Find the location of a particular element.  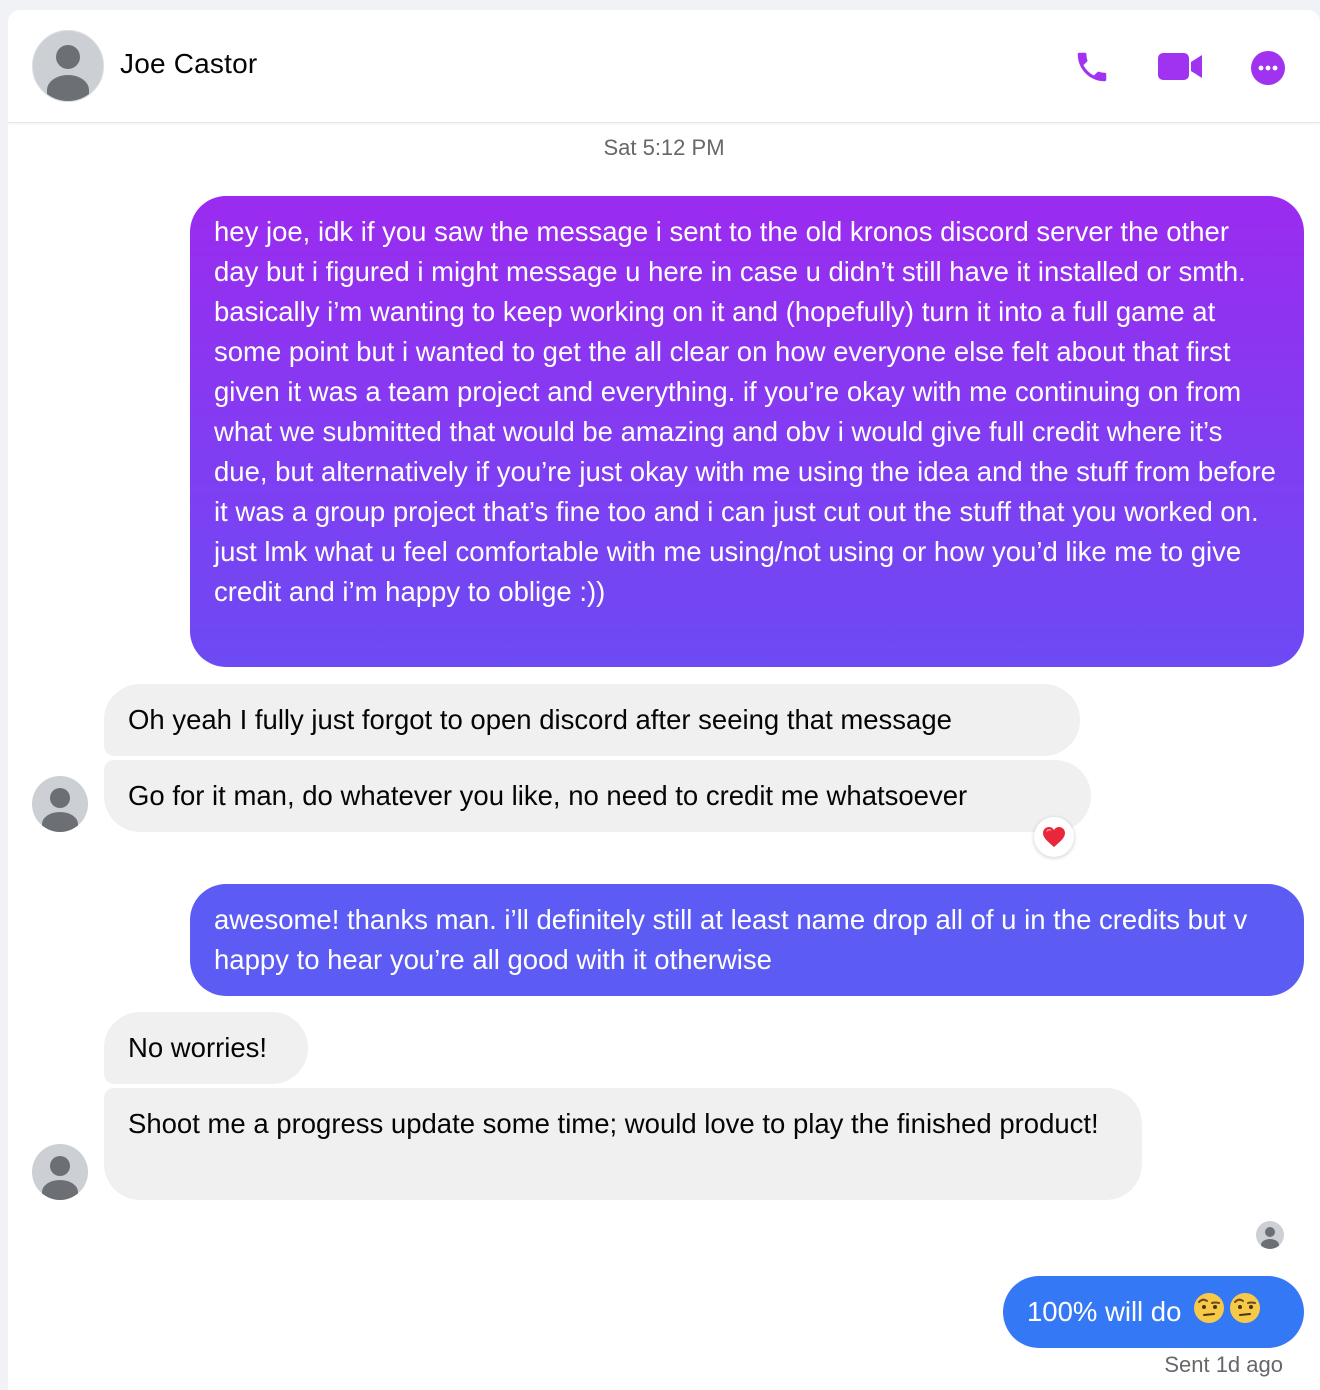

sent-status: Sent 1d ago is located at coordinates (1223, 1364).